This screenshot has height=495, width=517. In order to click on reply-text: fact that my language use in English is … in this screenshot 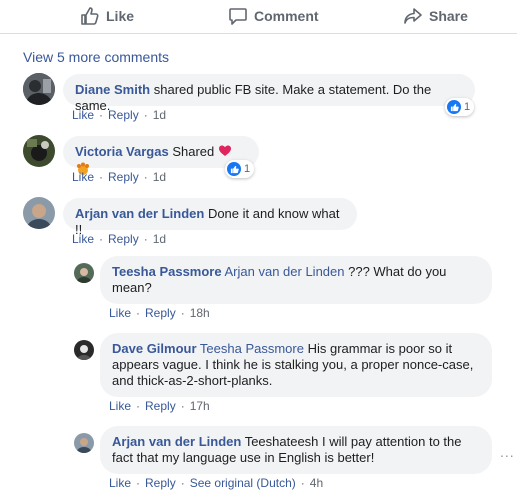, I will do `click(243, 457)`.